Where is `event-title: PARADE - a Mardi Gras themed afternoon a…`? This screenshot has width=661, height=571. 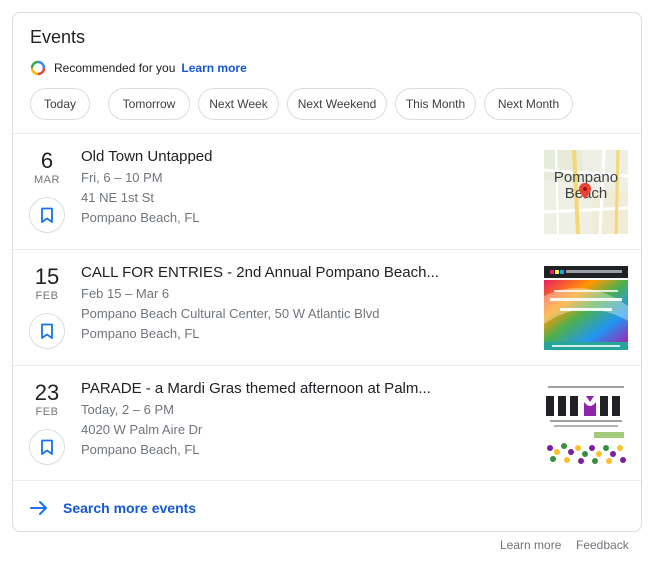
event-title: PARADE - a Mardi Gras themed afternoon a… is located at coordinates (256, 388).